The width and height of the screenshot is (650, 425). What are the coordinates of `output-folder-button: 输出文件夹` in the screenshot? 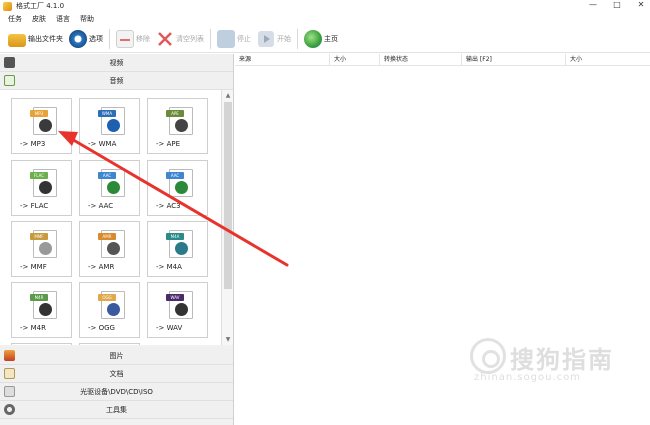 It's located at (35, 39).